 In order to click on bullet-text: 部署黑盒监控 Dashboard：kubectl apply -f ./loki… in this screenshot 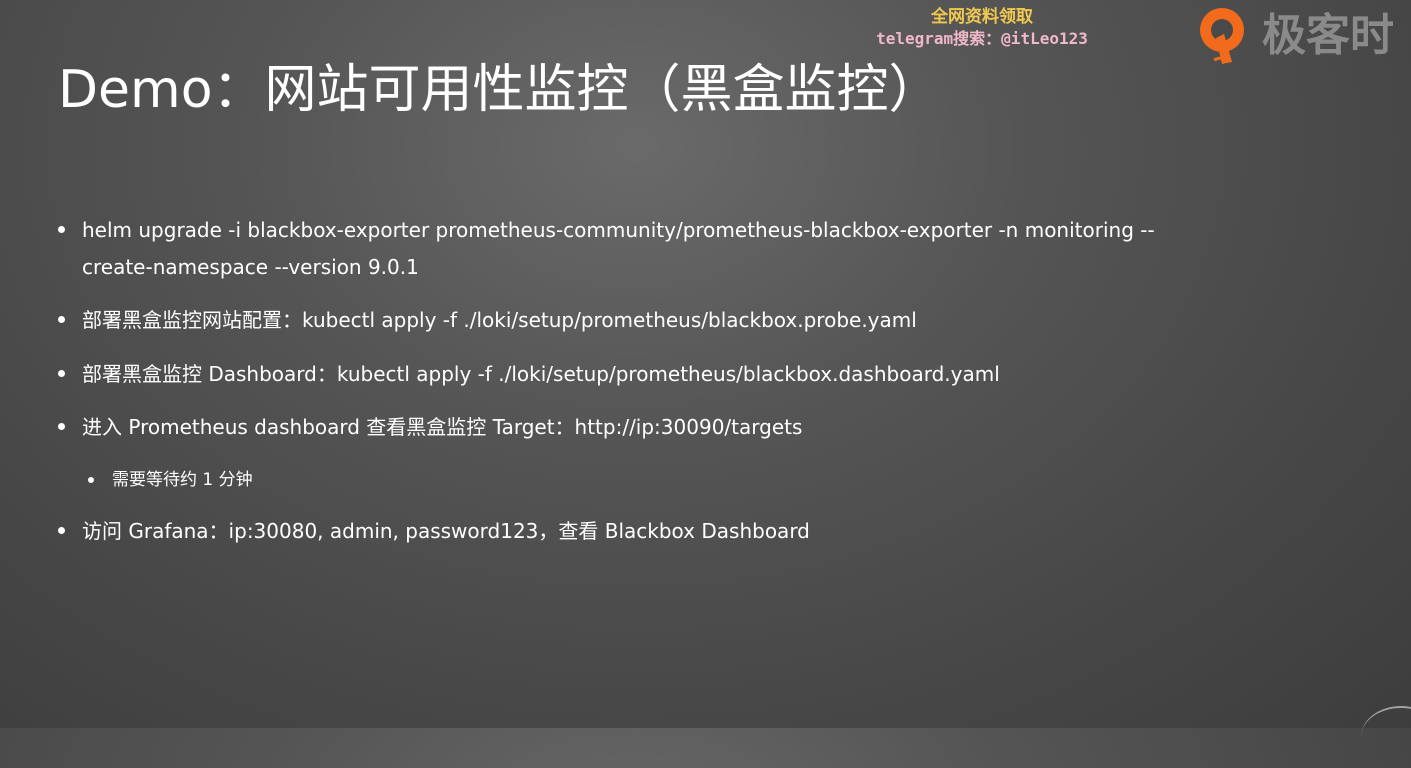, I will do `click(541, 374)`.